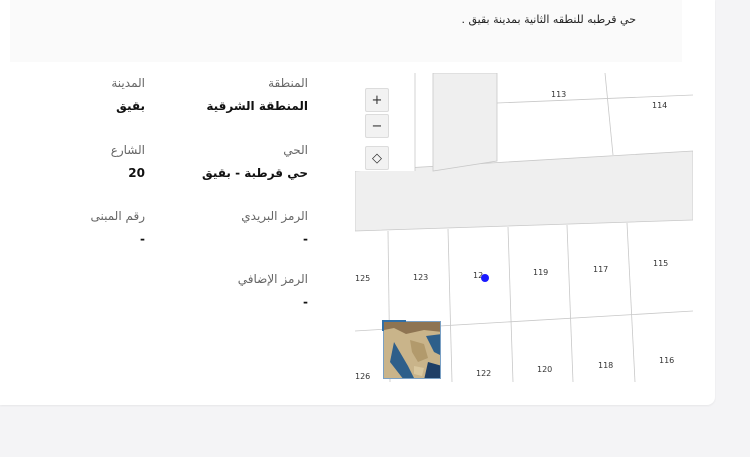  I want to click on building-number-label: رقم المبنى, so click(117, 216).